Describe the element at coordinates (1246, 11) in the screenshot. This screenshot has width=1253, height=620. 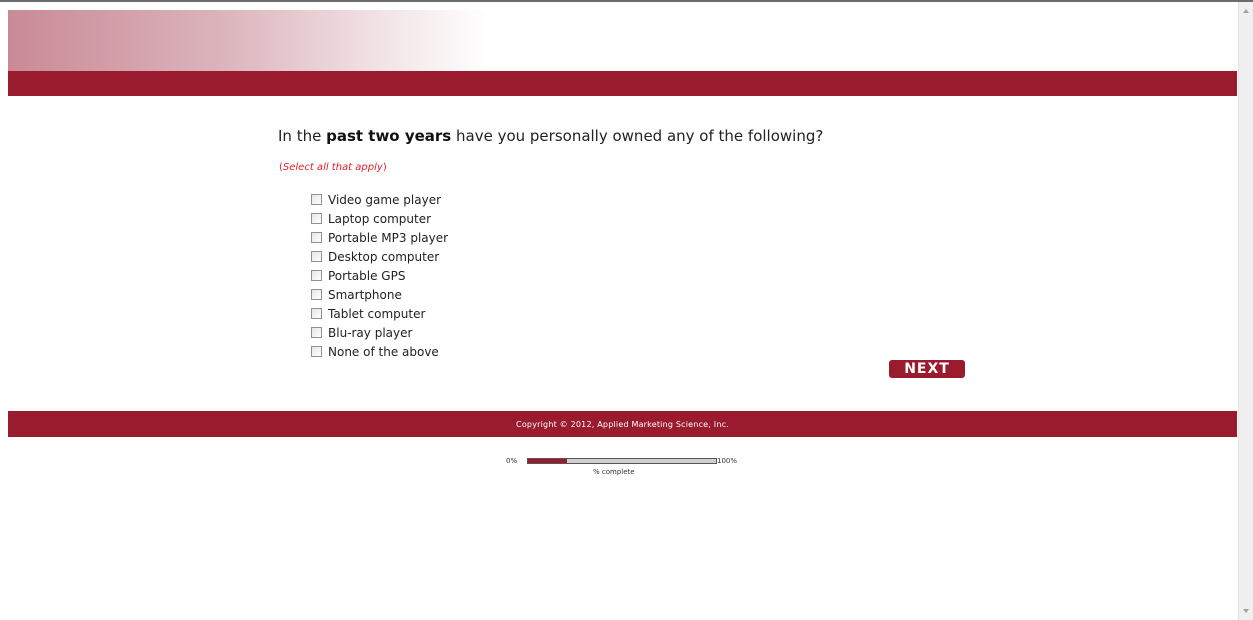
I see `scroll-up-arrow-icon` at that location.